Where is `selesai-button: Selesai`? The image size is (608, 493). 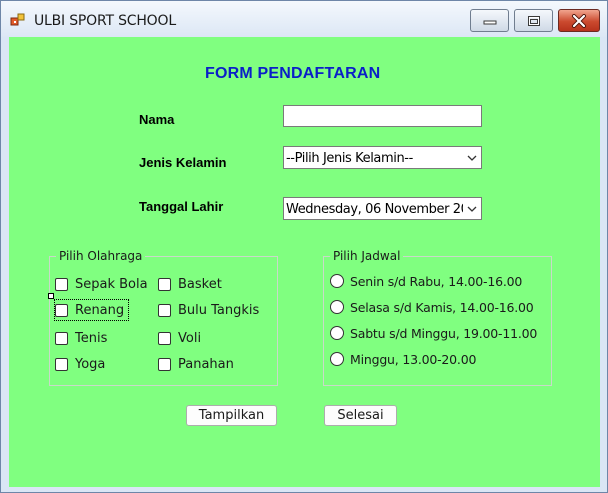
selesai-button: Selesai is located at coordinates (360, 415).